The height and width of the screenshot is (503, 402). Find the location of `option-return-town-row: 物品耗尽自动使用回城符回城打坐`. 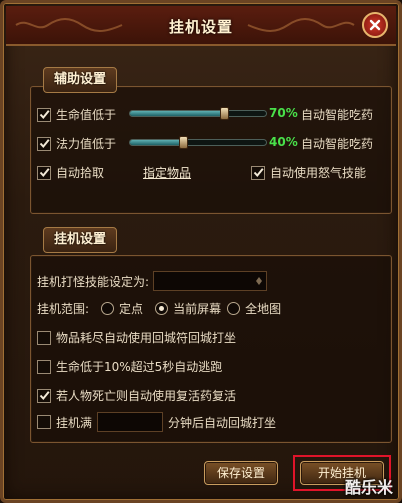

option-return-town-row: 物品耗尽自动使用回城符回城打坐 is located at coordinates (136, 337).